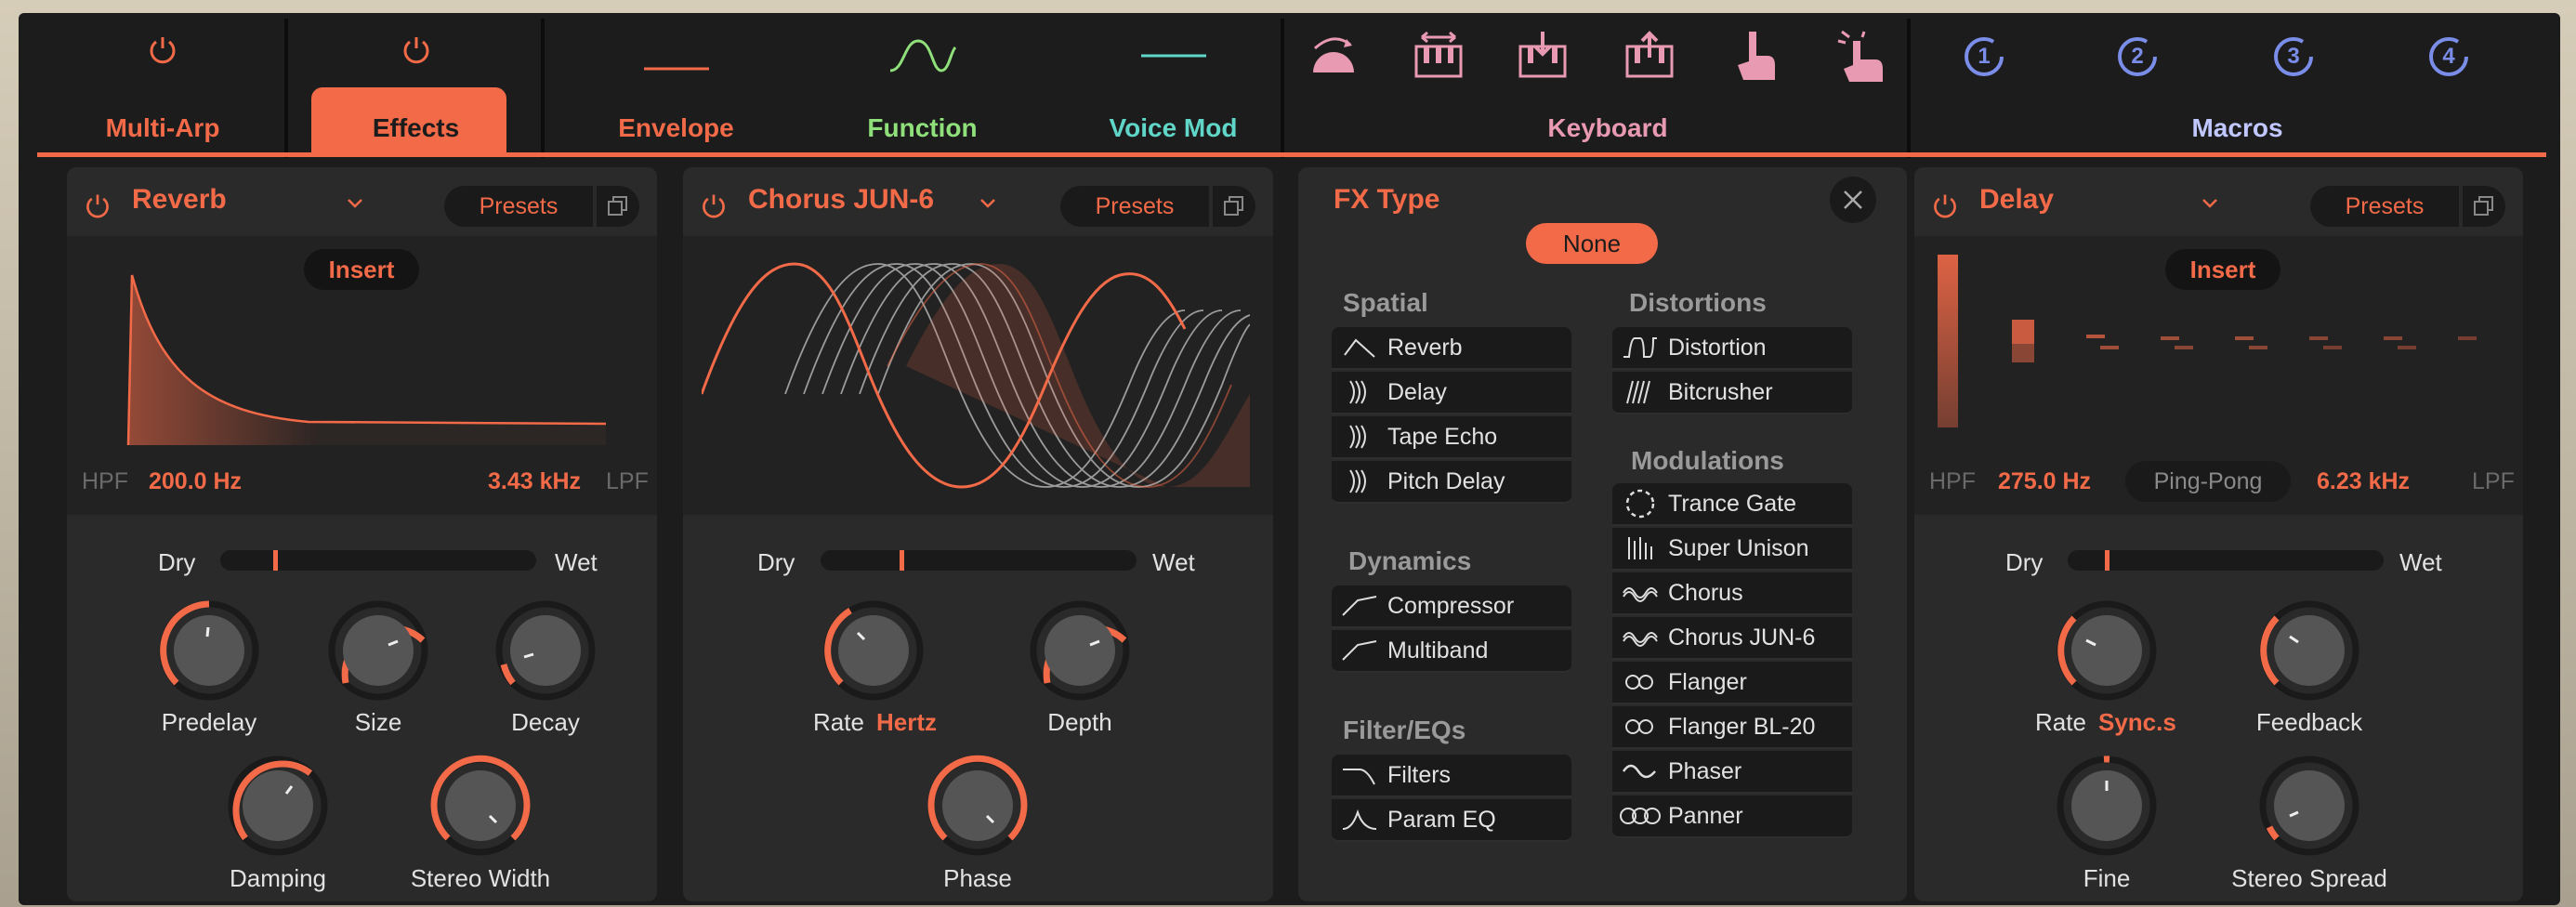 The height and width of the screenshot is (907, 2576). I want to click on fx-filters-button: Filters, so click(1451, 776).